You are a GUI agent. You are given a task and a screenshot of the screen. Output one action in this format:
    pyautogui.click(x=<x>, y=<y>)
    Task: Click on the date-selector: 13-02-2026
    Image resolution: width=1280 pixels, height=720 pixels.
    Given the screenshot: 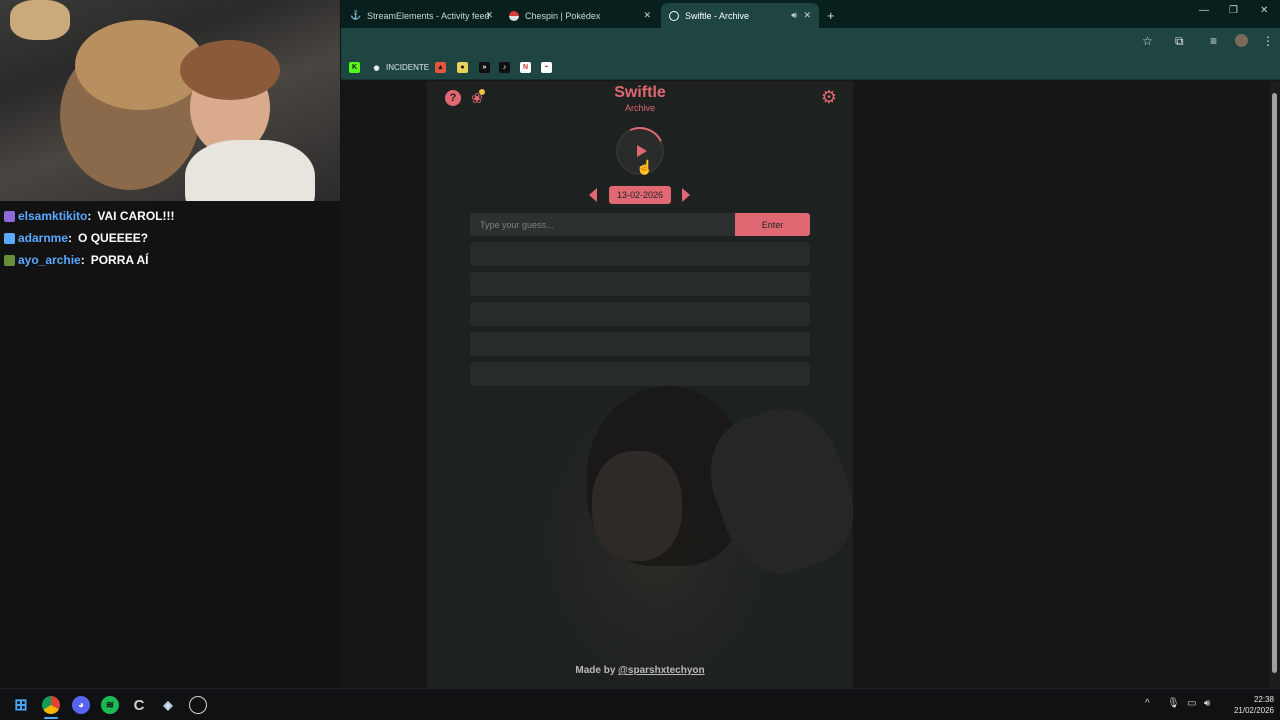 What is the action you would take?
    pyautogui.click(x=640, y=195)
    